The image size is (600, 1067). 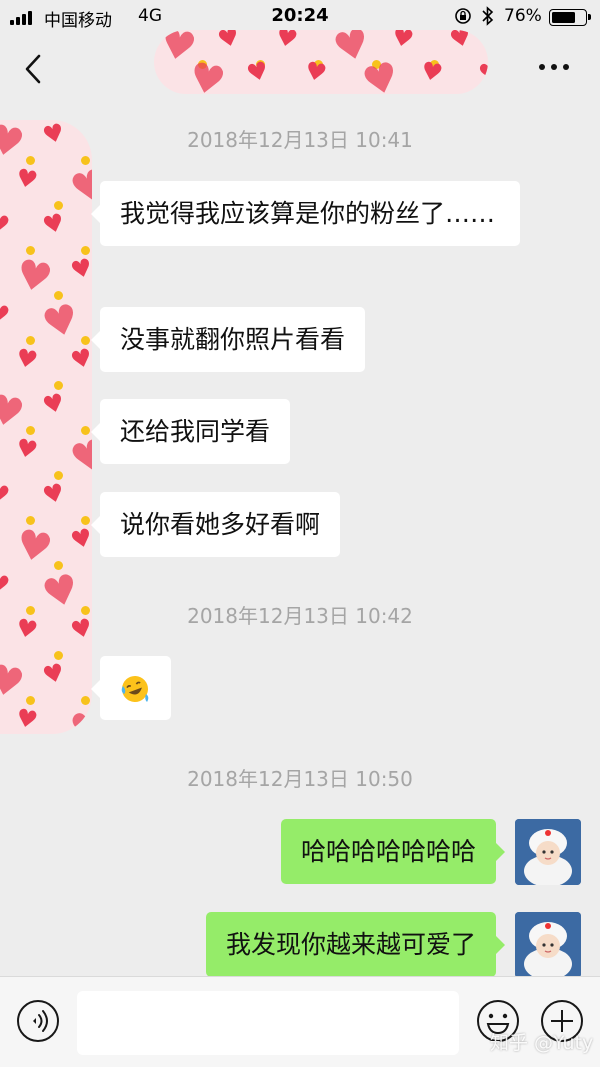 I want to click on chat-header: ♥ ♥ ♥ ♥ ♥ ♥ ♥ ♥ ♥ ♥ ♥ ♥, so click(x=300, y=65).